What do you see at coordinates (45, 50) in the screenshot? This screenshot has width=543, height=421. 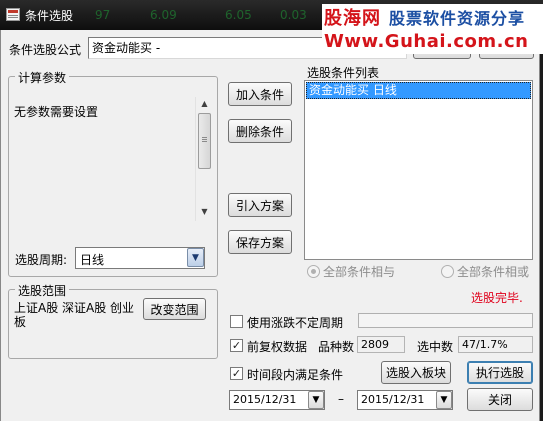 I see `formula-label: 条件选股公式` at bounding box center [45, 50].